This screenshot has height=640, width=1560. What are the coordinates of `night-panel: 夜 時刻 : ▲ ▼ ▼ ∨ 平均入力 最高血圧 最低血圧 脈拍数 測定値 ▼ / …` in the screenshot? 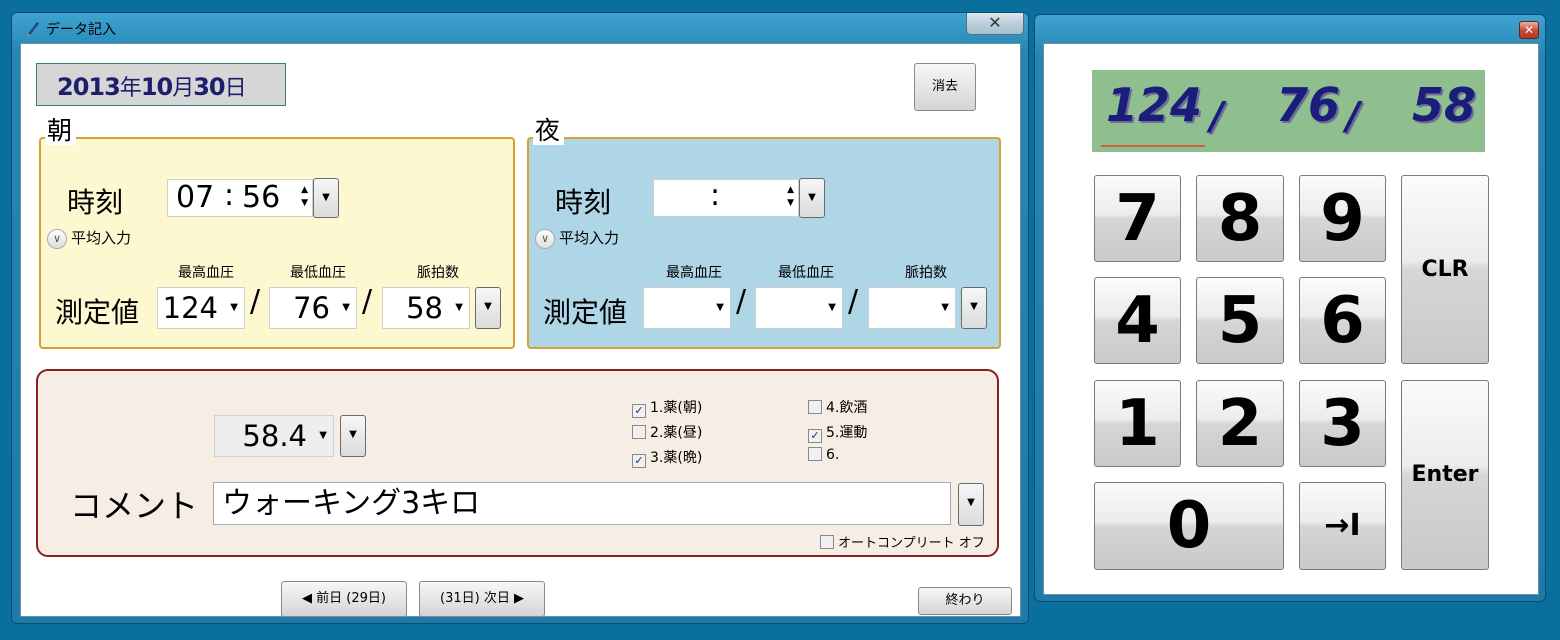 It's located at (764, 233).